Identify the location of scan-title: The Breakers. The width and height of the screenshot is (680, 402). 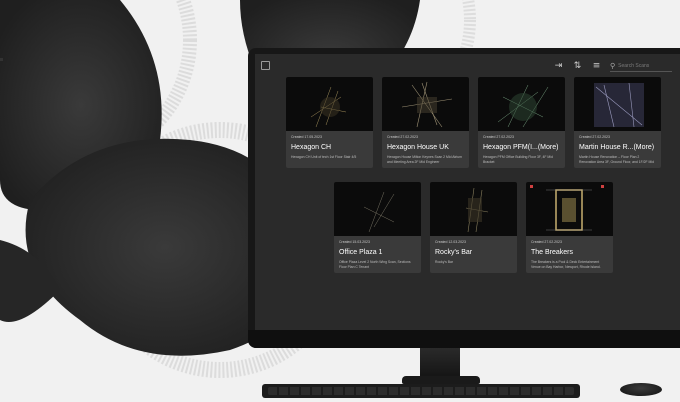
(552, 252).